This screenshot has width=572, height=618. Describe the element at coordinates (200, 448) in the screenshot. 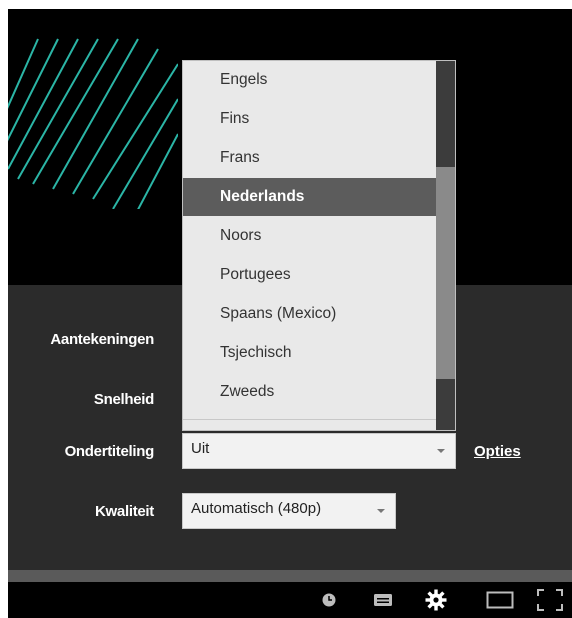

I see `subtitles-select-value: Uit` at that location.